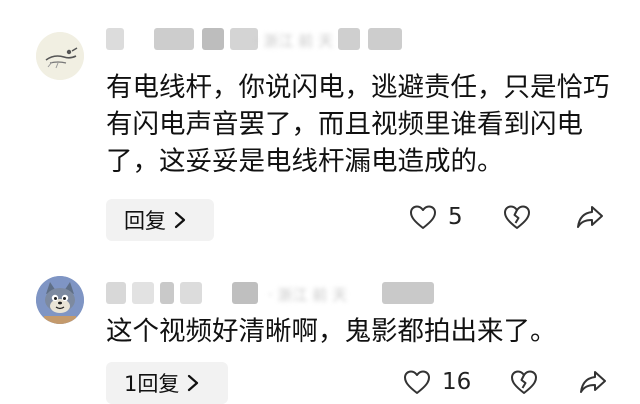  Describe the element at coordinates (152, 384) in the screenshot. I see `reply-button-label: 1回复` at that location.